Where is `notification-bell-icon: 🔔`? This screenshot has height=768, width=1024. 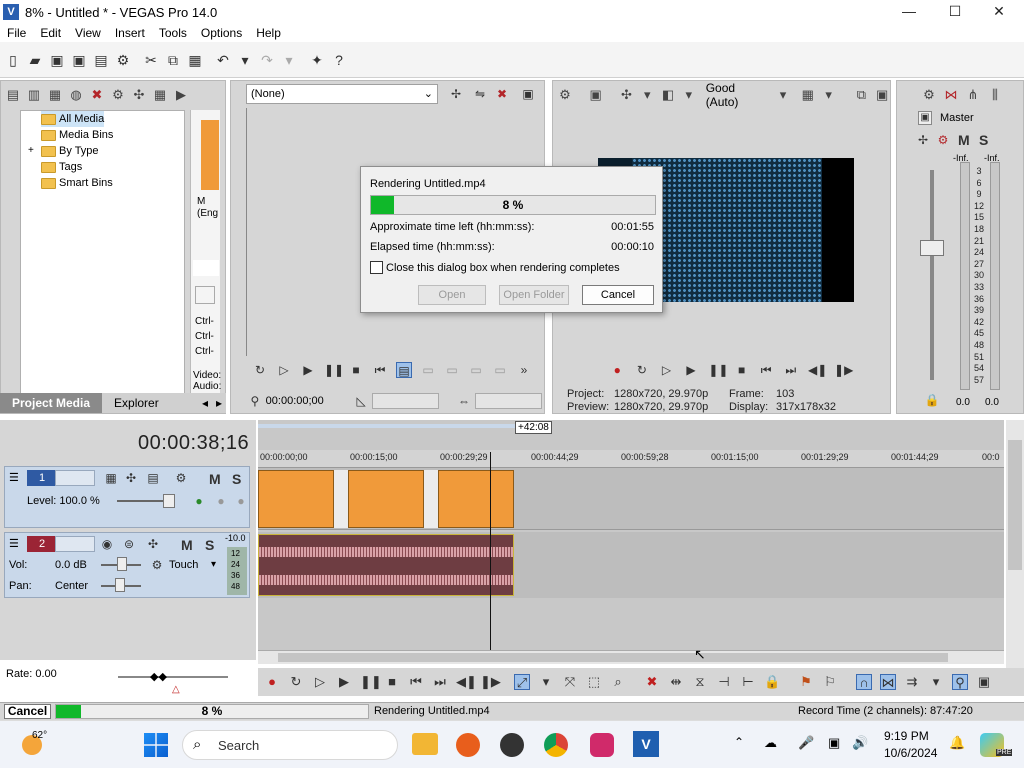
notification-bell-icon: 🔔 is located at coordinates (957, 743).